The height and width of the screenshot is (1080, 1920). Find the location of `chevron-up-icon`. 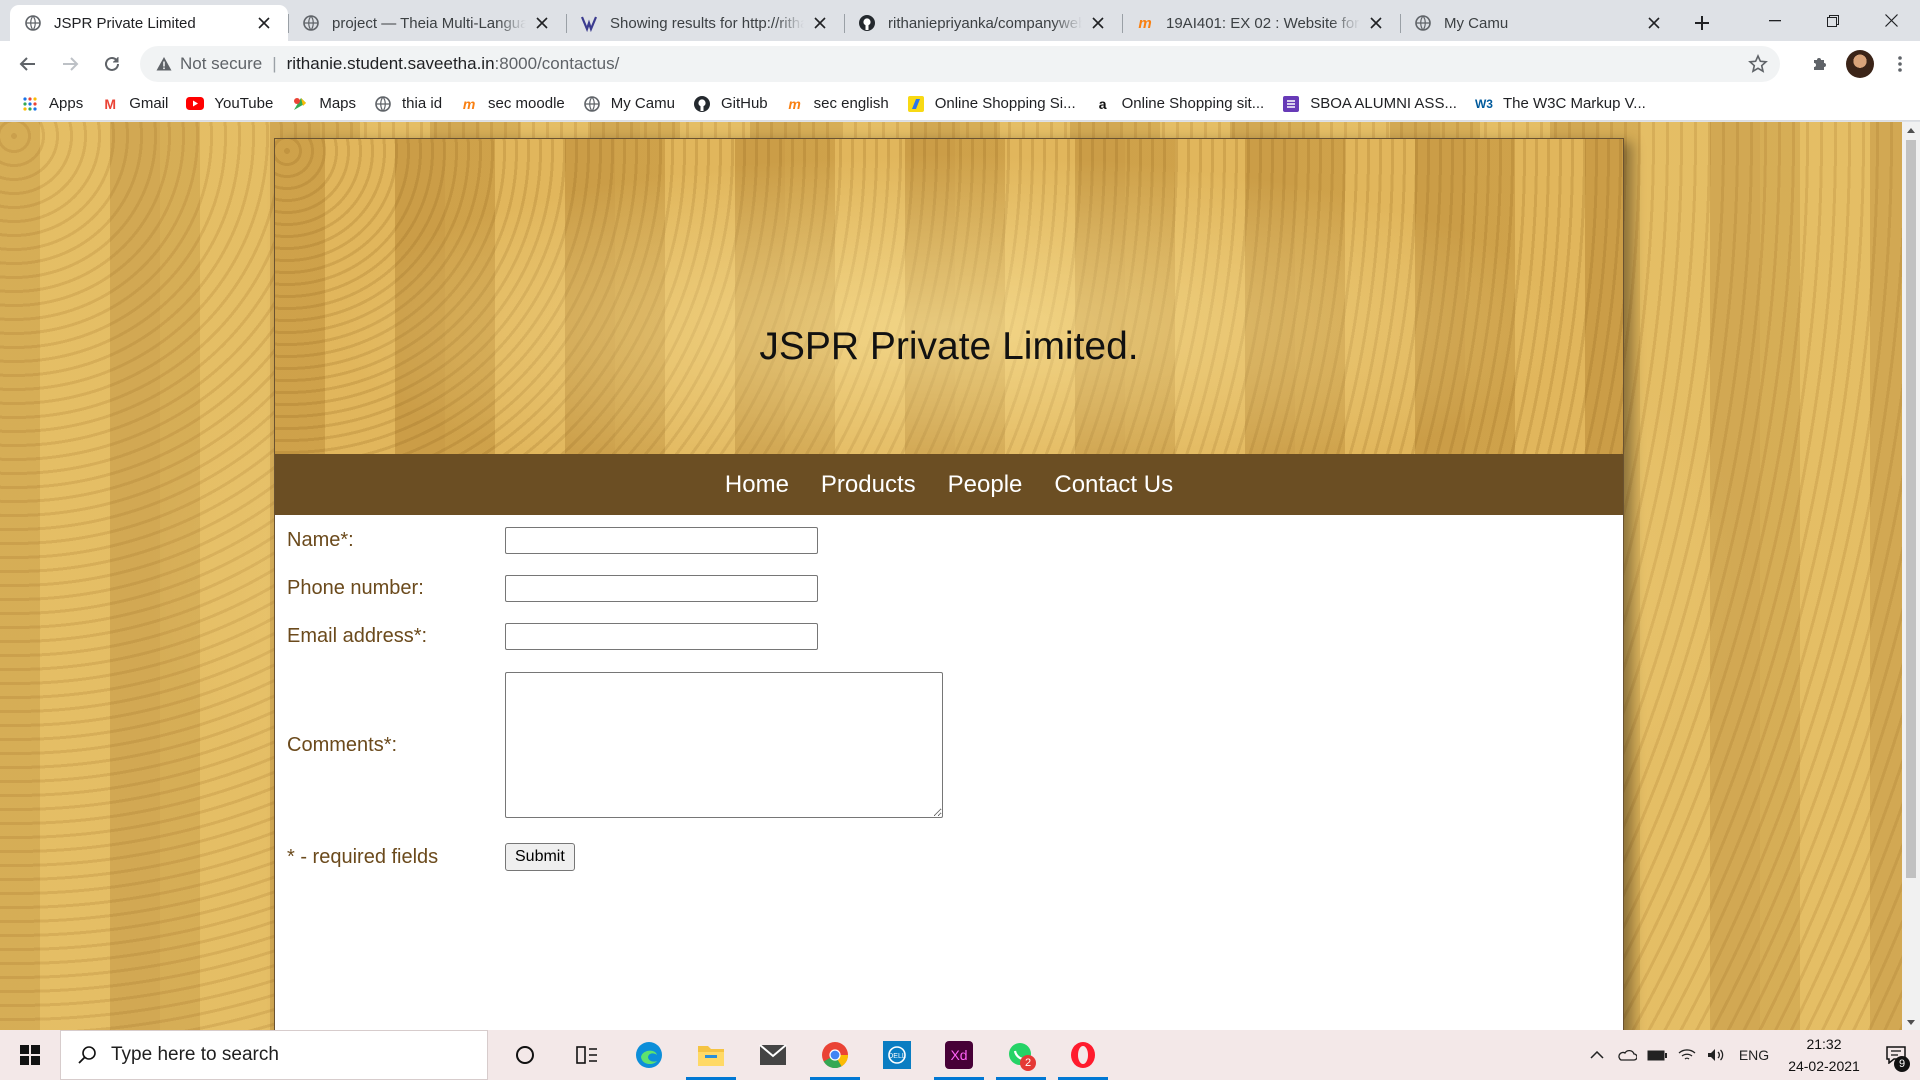

chevron-up-icon is located at coordinates (1597, 1055).